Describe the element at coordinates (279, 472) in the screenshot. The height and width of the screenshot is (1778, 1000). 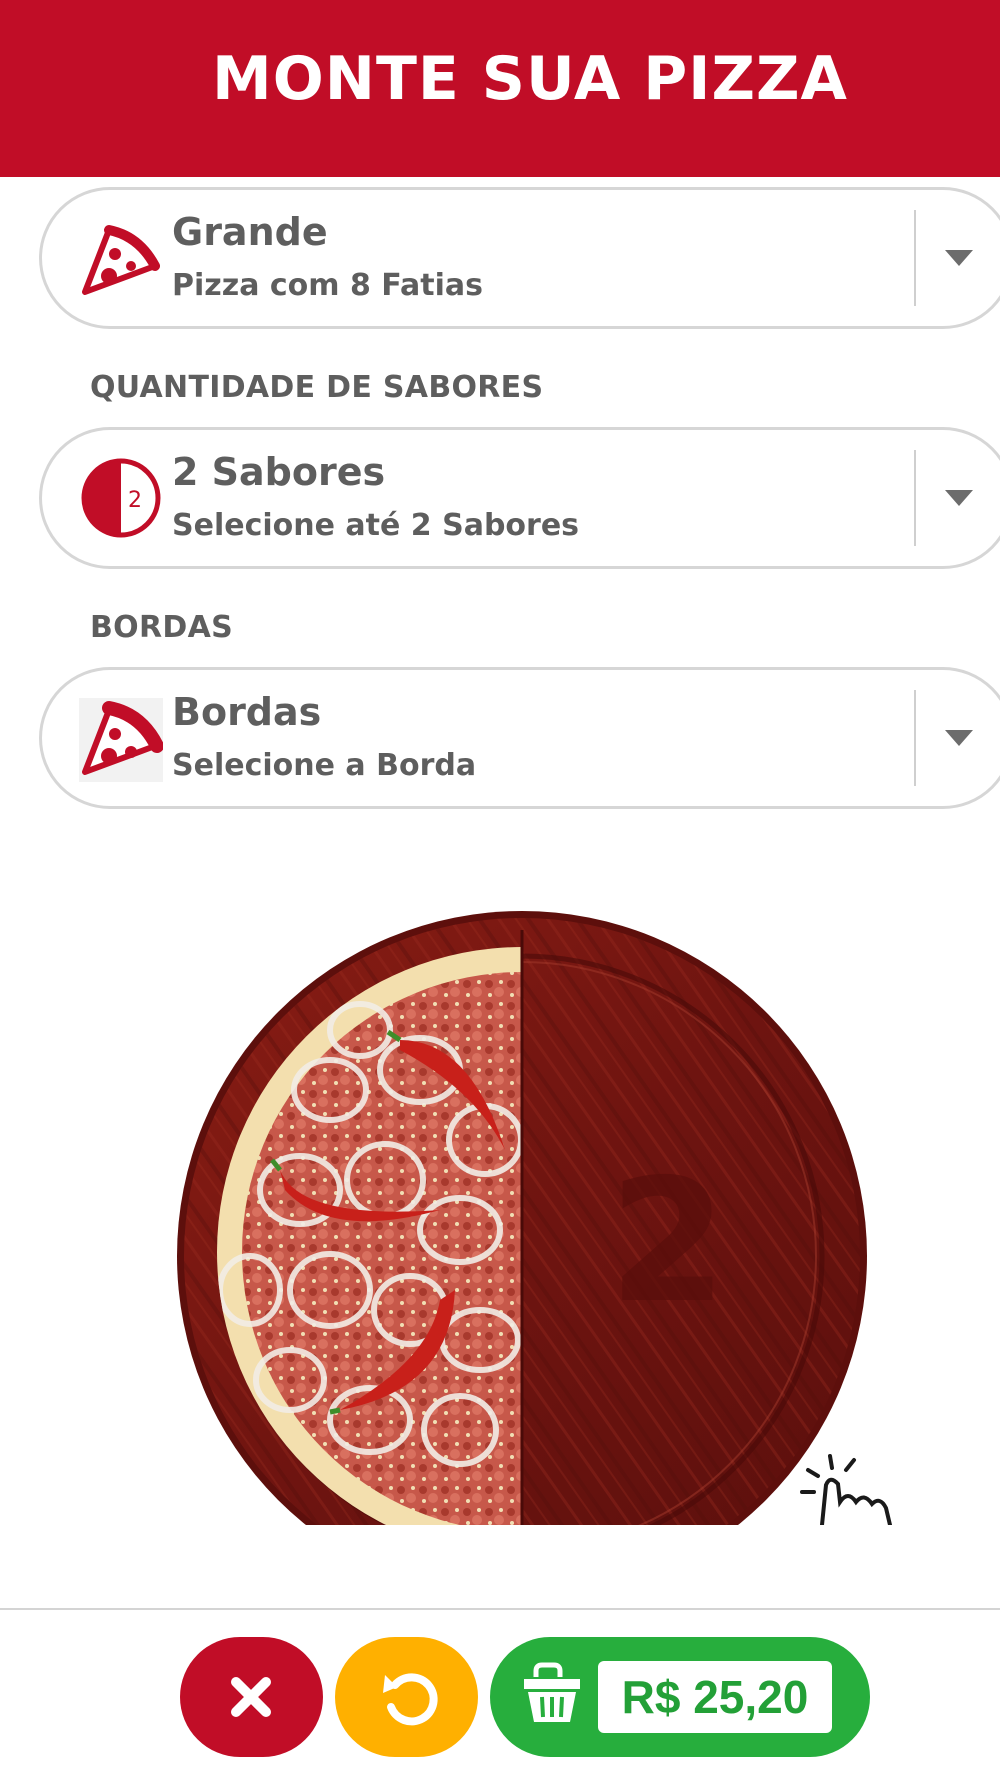
I see `flavors-title: 2 Sabores` at that location.